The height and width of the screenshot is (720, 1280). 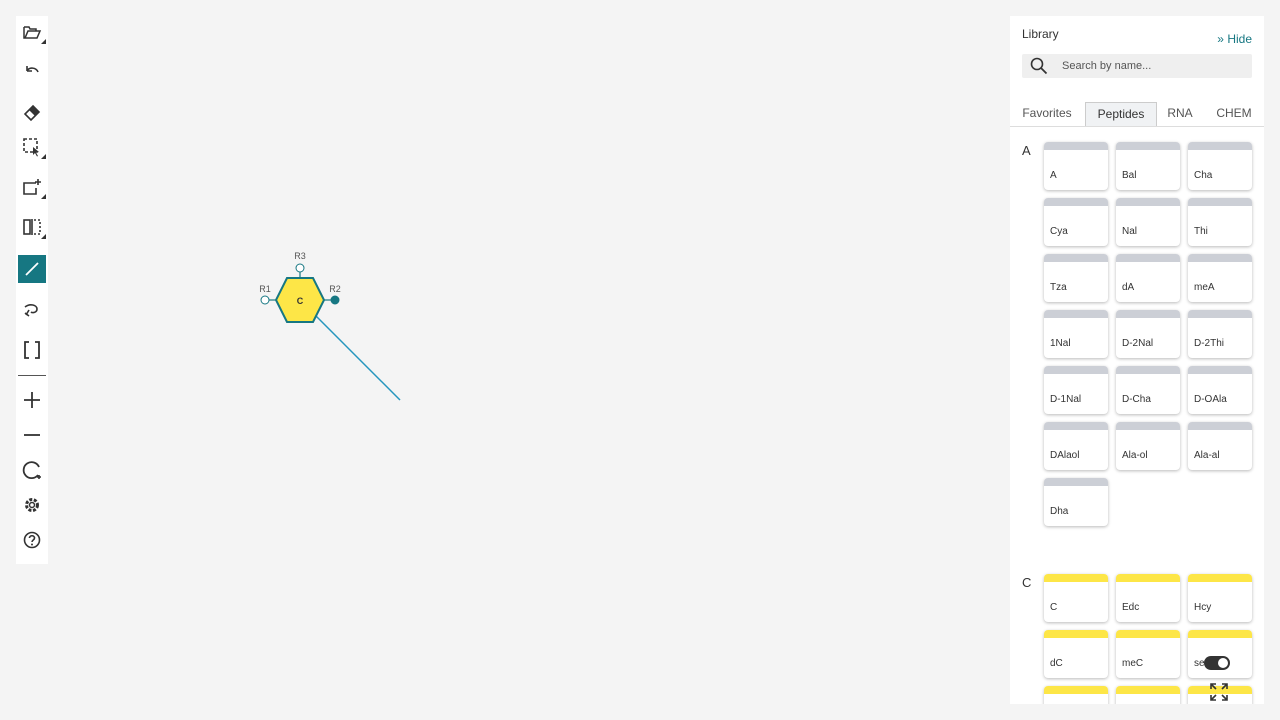 What do you see at coordinates (1148, 278) in the screenshot?
I see `monomer-card: dA` at bounding box center [1148, 278].